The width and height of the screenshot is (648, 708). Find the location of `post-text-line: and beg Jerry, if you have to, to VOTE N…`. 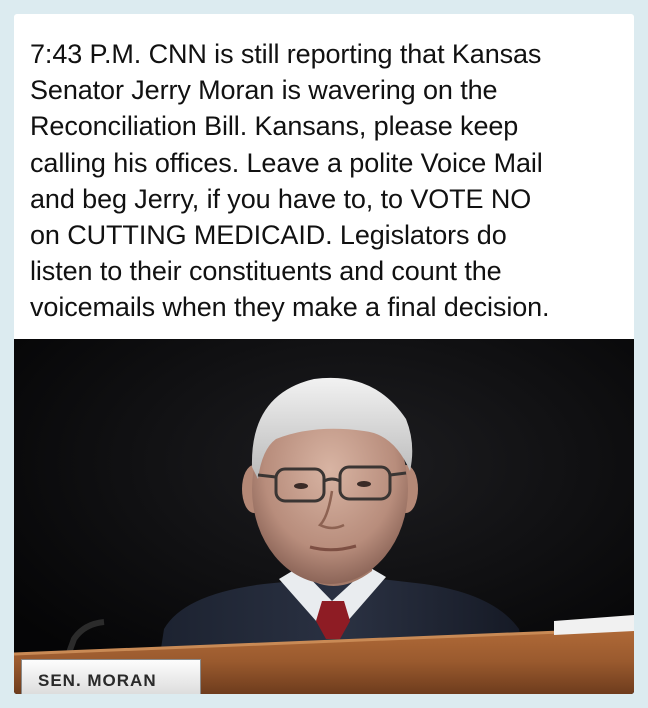

post-text-line: and beg Jerry, if you have to, to VOTE N… is located at coordinates (281, 198).